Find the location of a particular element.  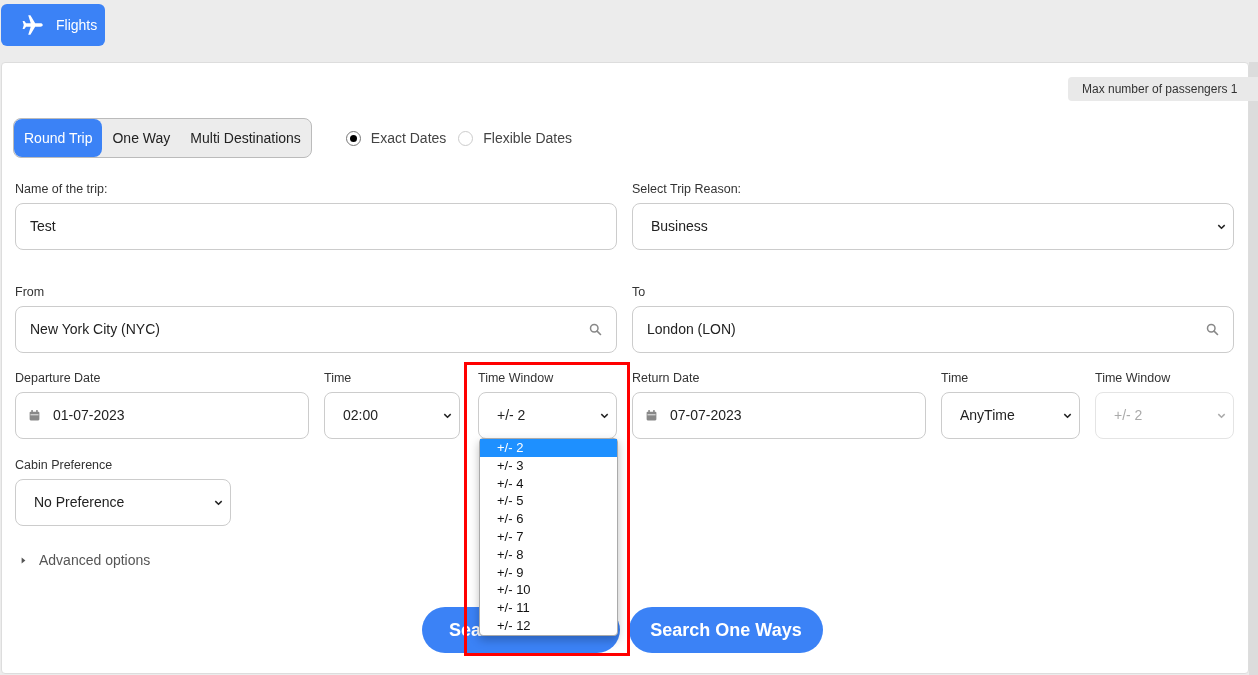

field-label: From is located at coordinates (30, 292).